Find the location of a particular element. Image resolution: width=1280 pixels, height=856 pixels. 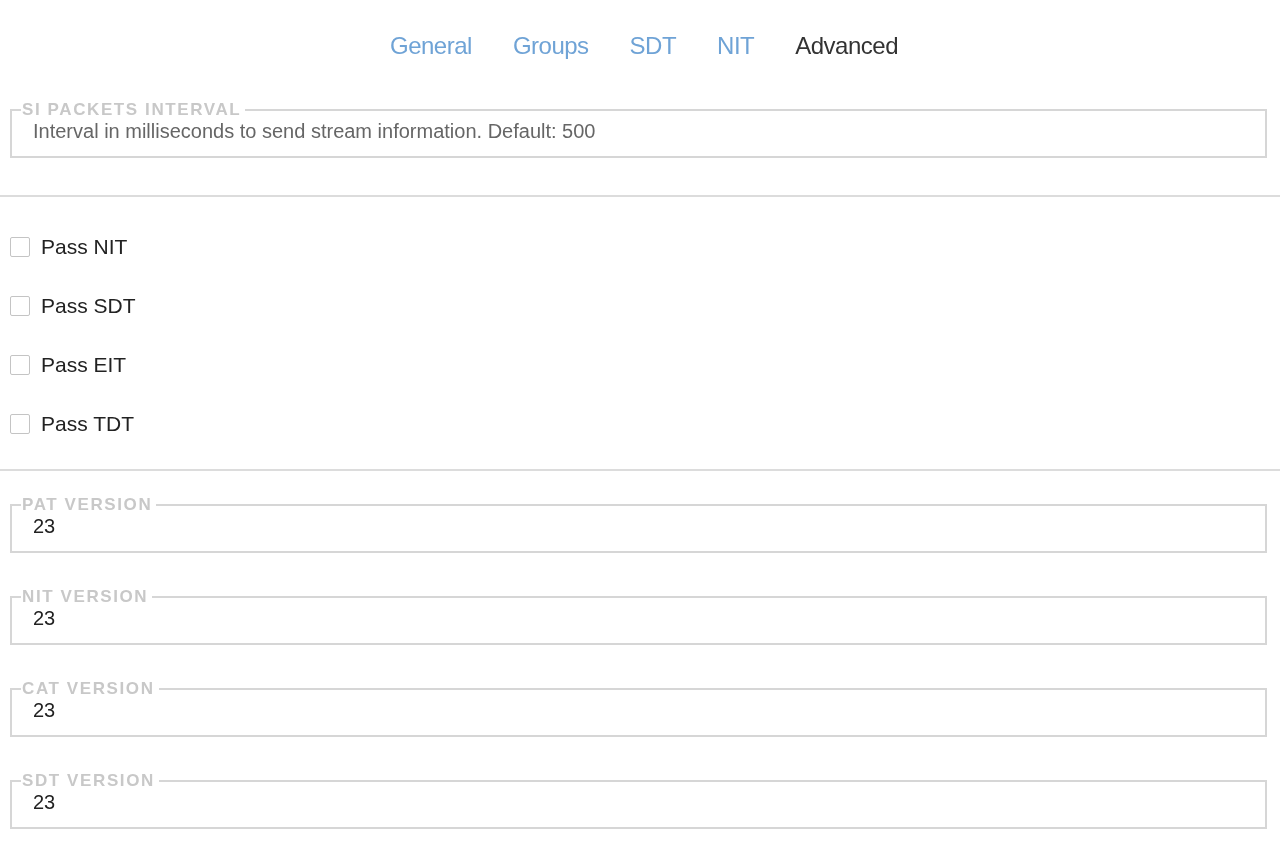

tab: Advanced is located at coordinates (842, 46).